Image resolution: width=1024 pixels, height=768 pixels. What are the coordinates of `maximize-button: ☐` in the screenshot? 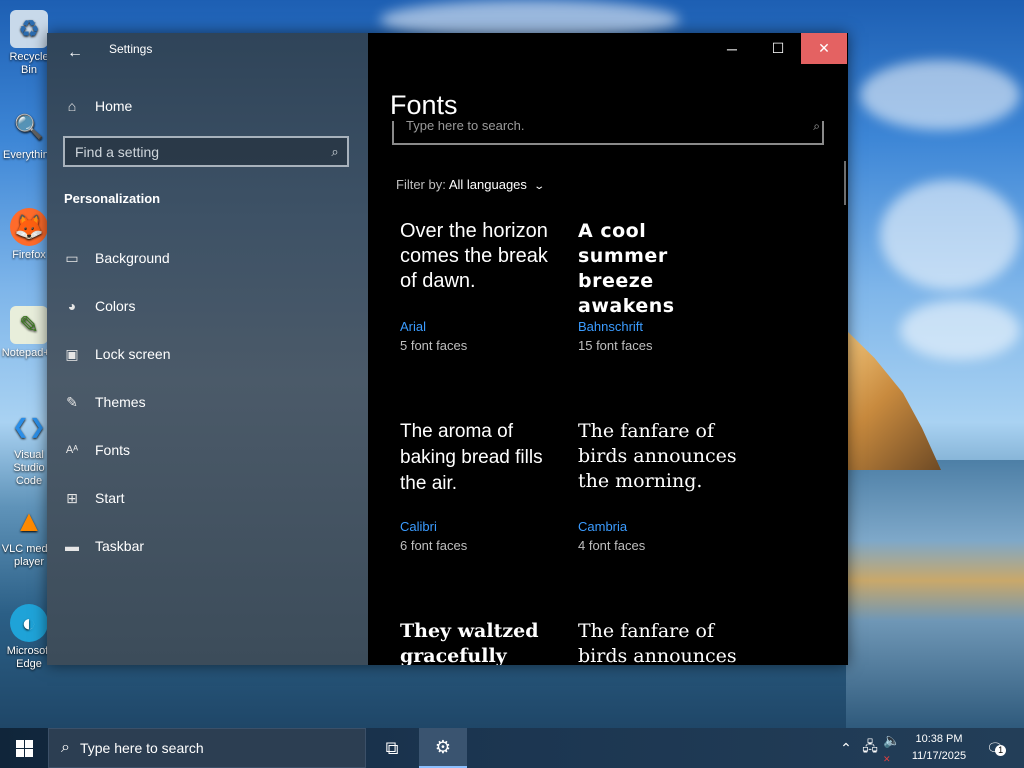 It's located at (778, 48).